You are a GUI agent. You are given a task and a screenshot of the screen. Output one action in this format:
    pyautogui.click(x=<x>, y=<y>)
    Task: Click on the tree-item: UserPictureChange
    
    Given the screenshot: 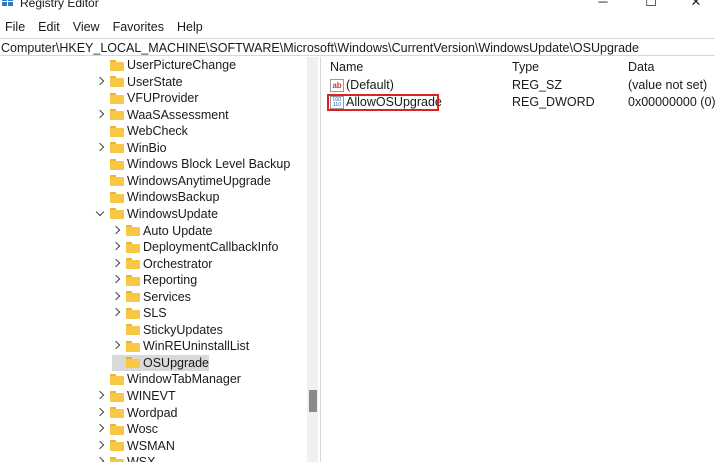 What is the action you would take?
    pyautogui.click(x=166, y=65)
    